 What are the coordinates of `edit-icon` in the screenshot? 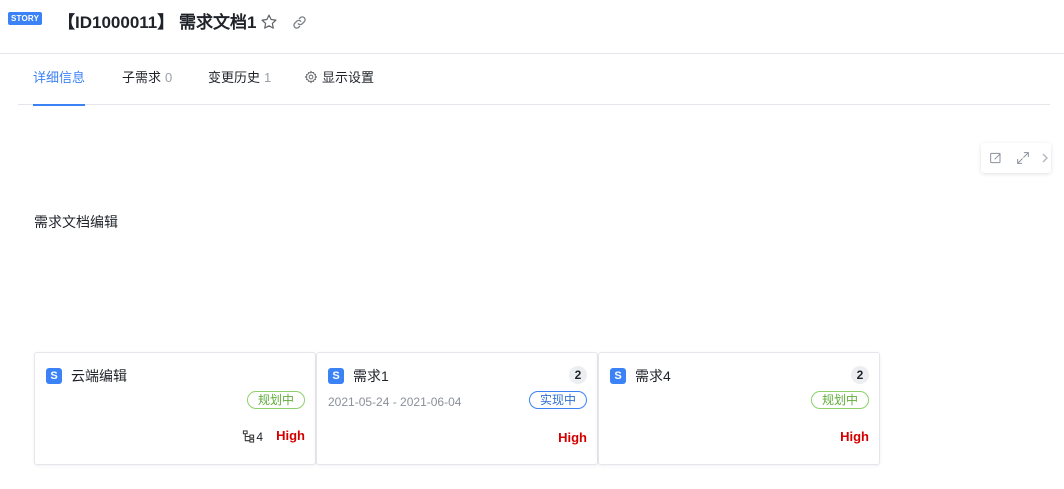 It's located at (996, 158).